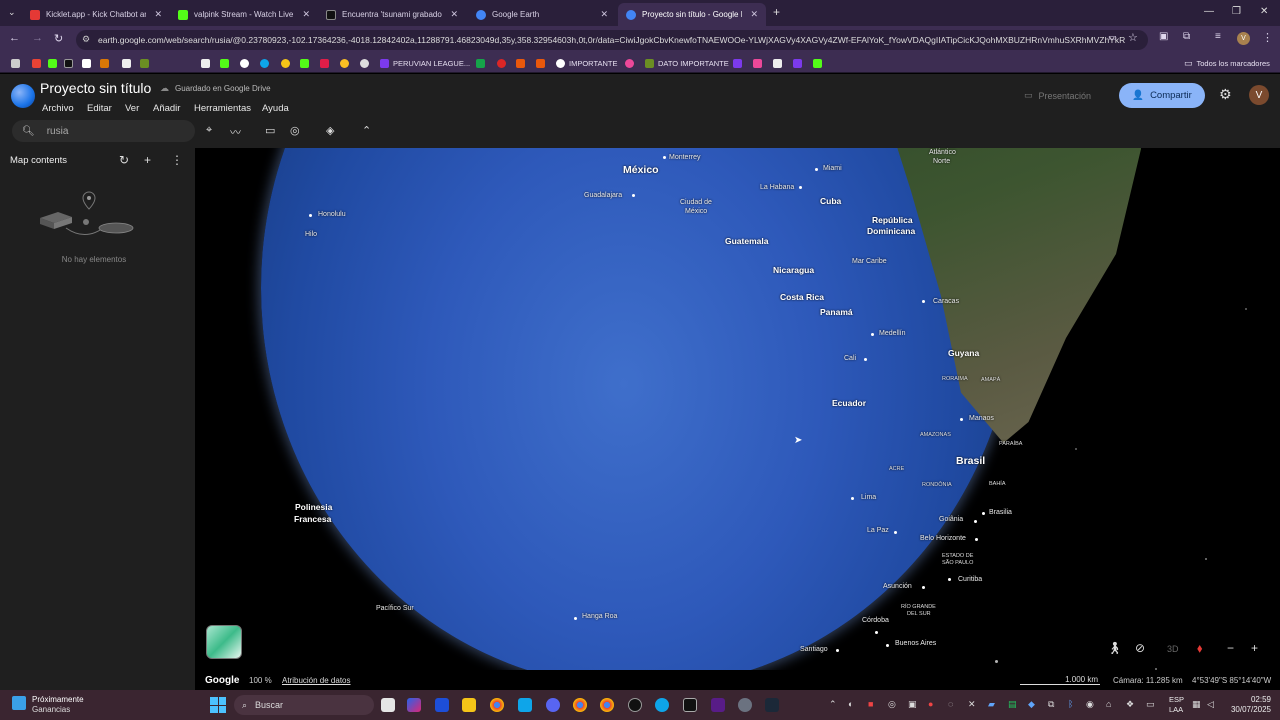 This screenshot has width=1280, height=720. What do you see at coordinates (1176, 709) in the screenshot?
I see `input-layout: LAA` at bounding box center [1176, 709].